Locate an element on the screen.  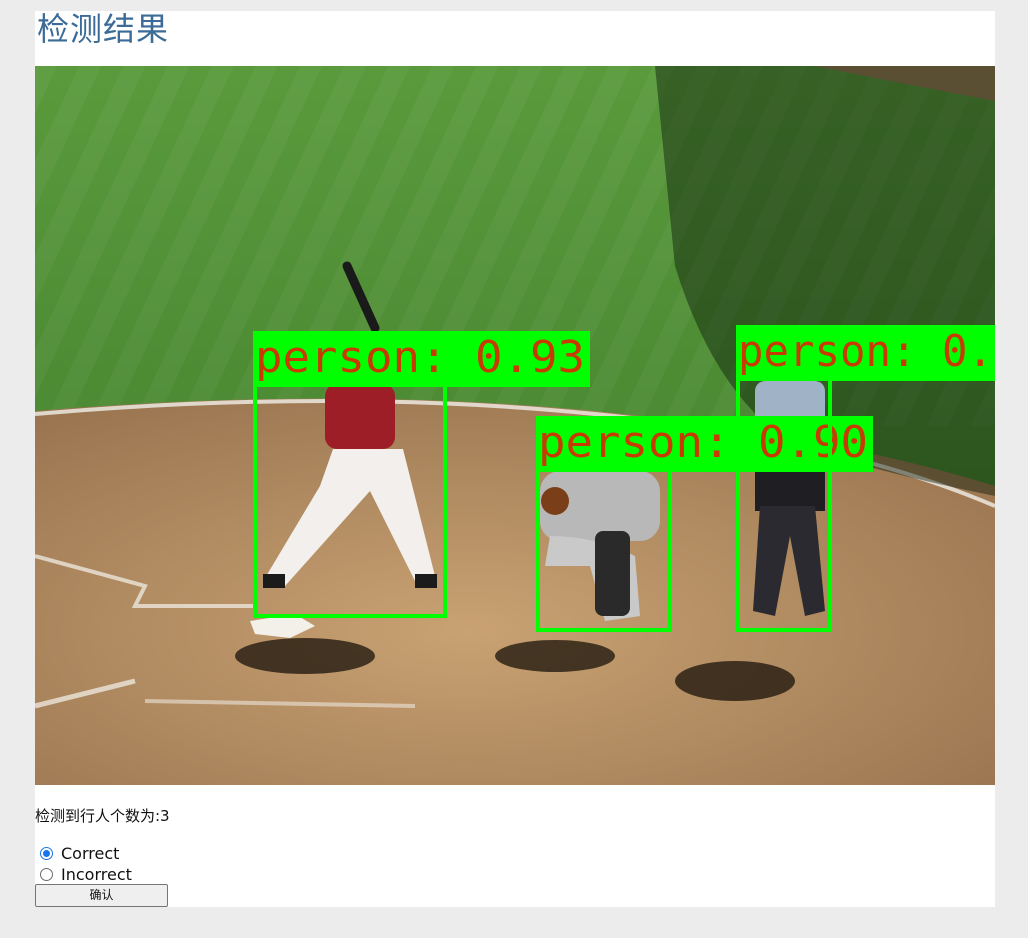
detection-label-1: person: 0.93 is located at coordinates (420, 357).